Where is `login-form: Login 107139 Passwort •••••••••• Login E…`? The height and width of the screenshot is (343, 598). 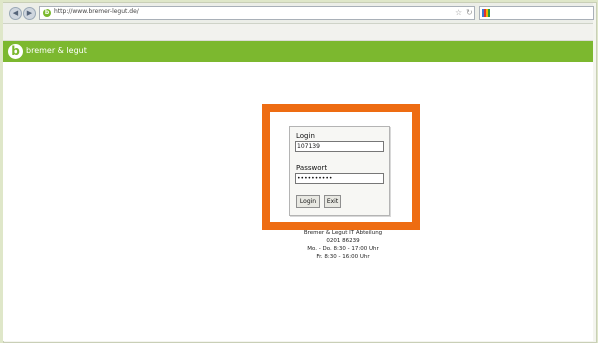
login-form: Login 107139 Passwort •••••••••• Login E… is located at coordinates (339, 171).